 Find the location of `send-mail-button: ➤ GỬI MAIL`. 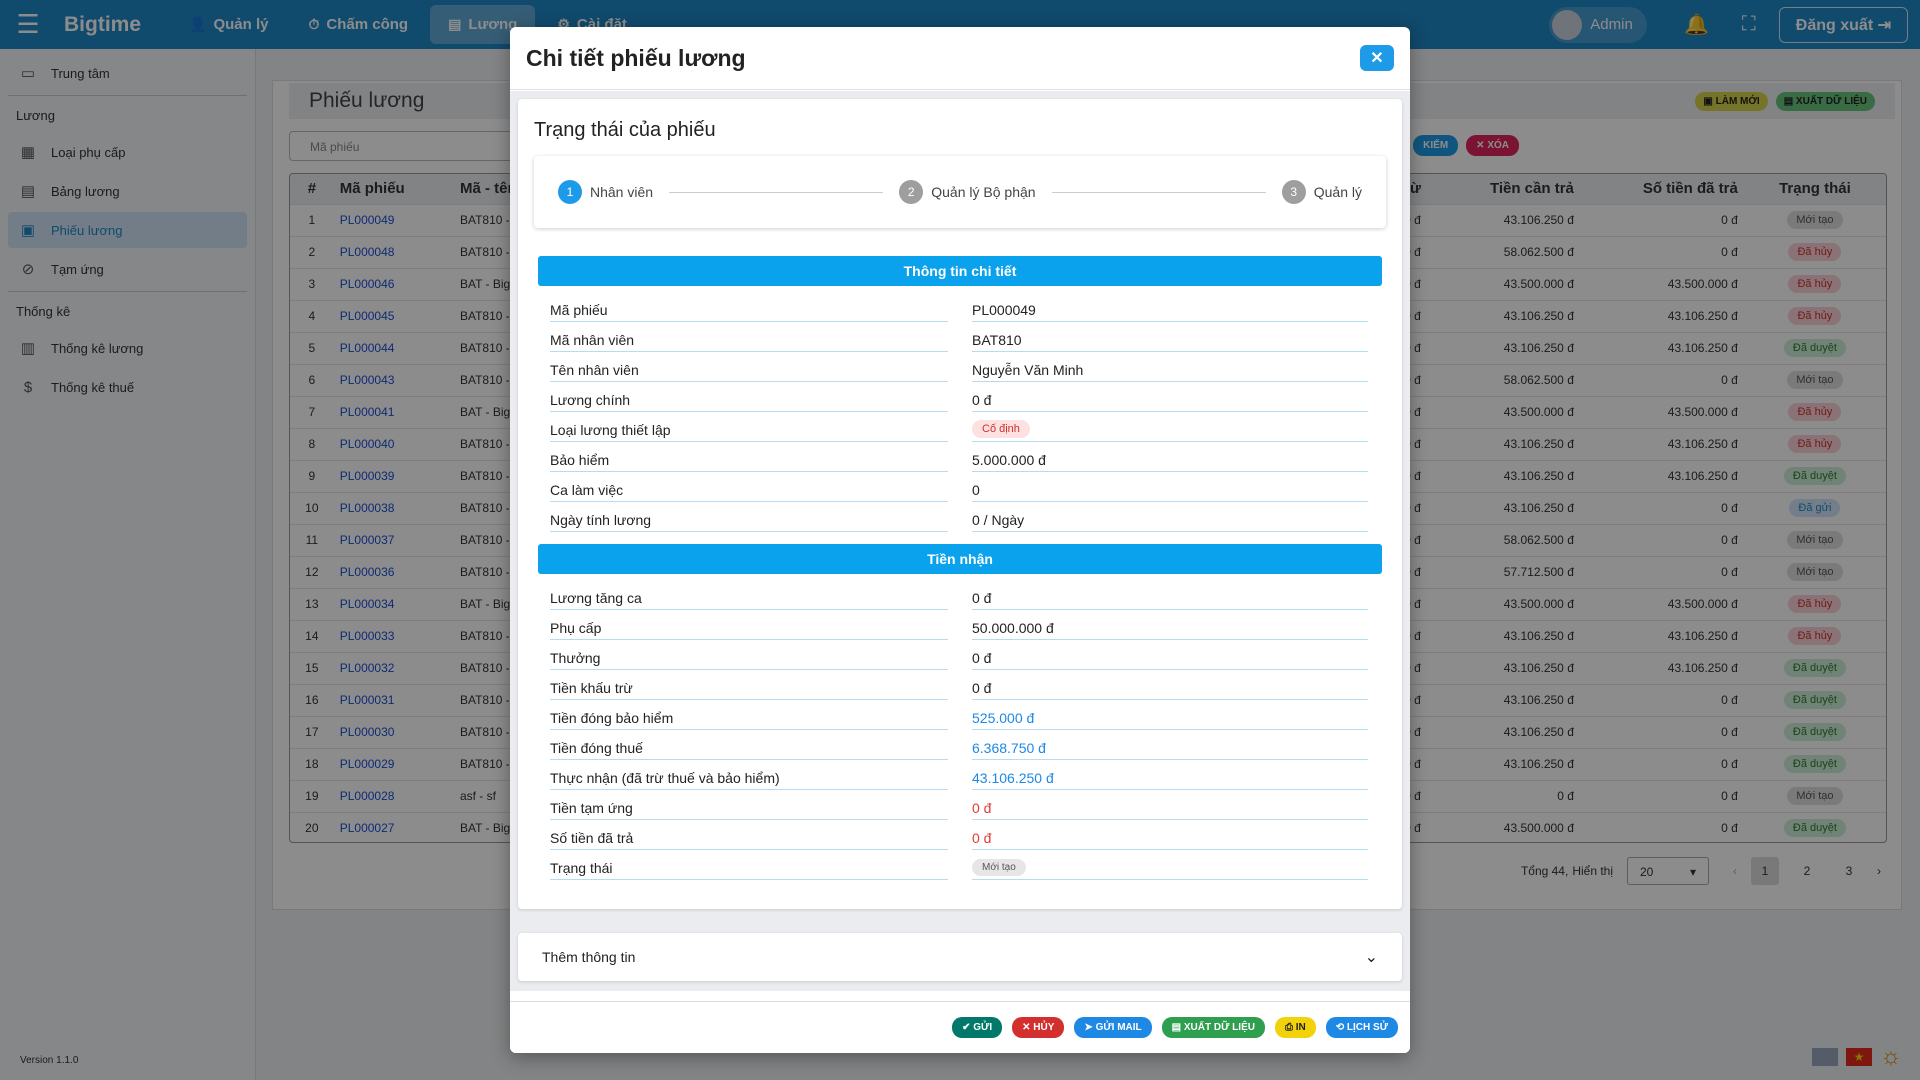

send-mail-button: ➤ GỬI MAIL is located at coordinates (1113, 1027).